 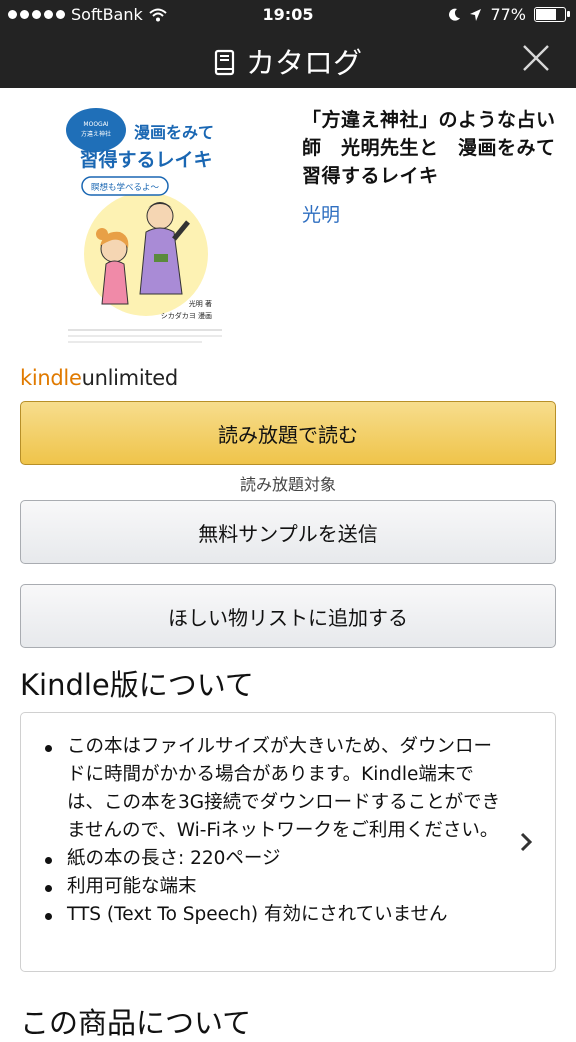 What do you see at coordinates (526, 842) in the screenshot?
I see `chevron-right-icon` at bounding box center [526, 842].